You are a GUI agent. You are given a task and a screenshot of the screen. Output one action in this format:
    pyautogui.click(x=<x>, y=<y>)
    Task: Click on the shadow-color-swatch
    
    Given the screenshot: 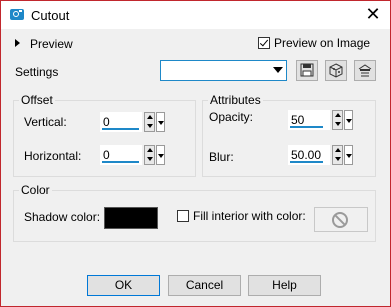 What is the action you would take?
    pyautogui.click(x=131, y=218)
    